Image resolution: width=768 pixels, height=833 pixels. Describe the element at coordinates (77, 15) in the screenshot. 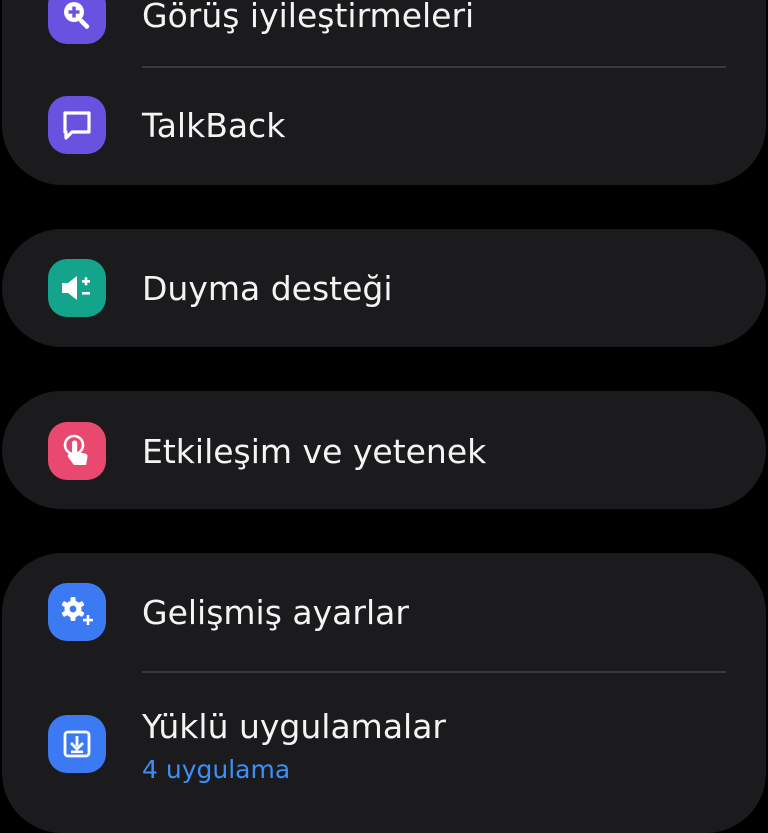

I see `magnifier-plus-icon` at that location.